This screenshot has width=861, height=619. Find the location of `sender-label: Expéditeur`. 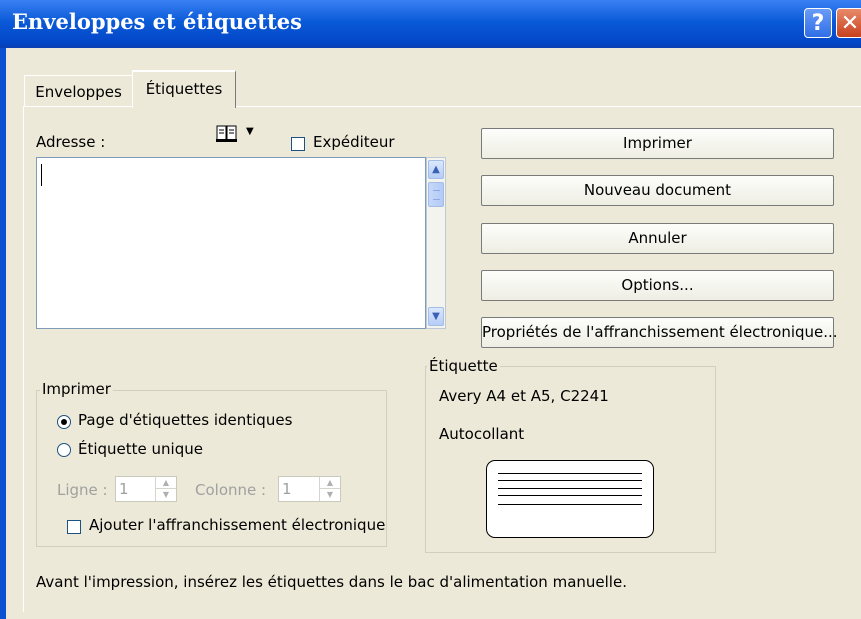

sender-label: Expéditeur is located at coordinates (354, 142).